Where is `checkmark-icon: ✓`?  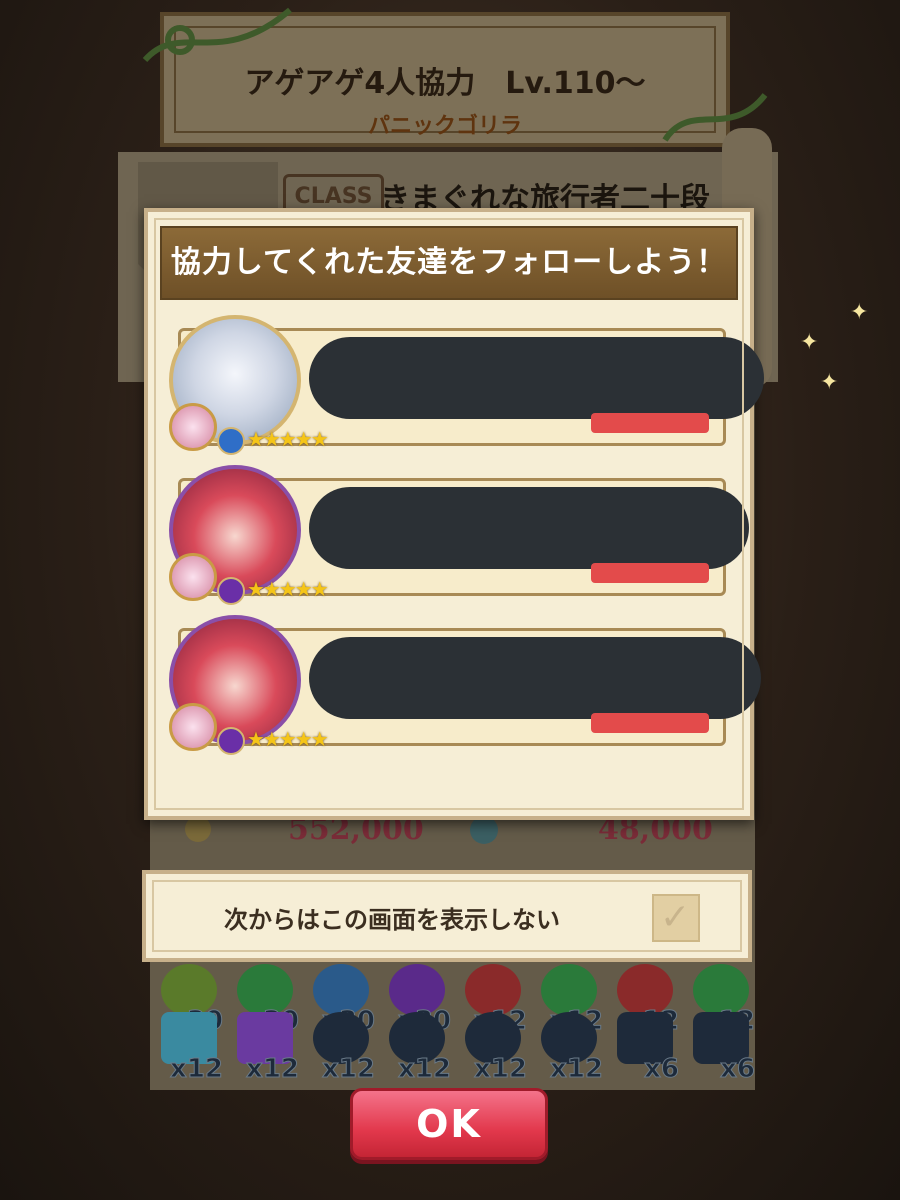
checkmark-icon: ✓ is located at coordinates (675, 917).